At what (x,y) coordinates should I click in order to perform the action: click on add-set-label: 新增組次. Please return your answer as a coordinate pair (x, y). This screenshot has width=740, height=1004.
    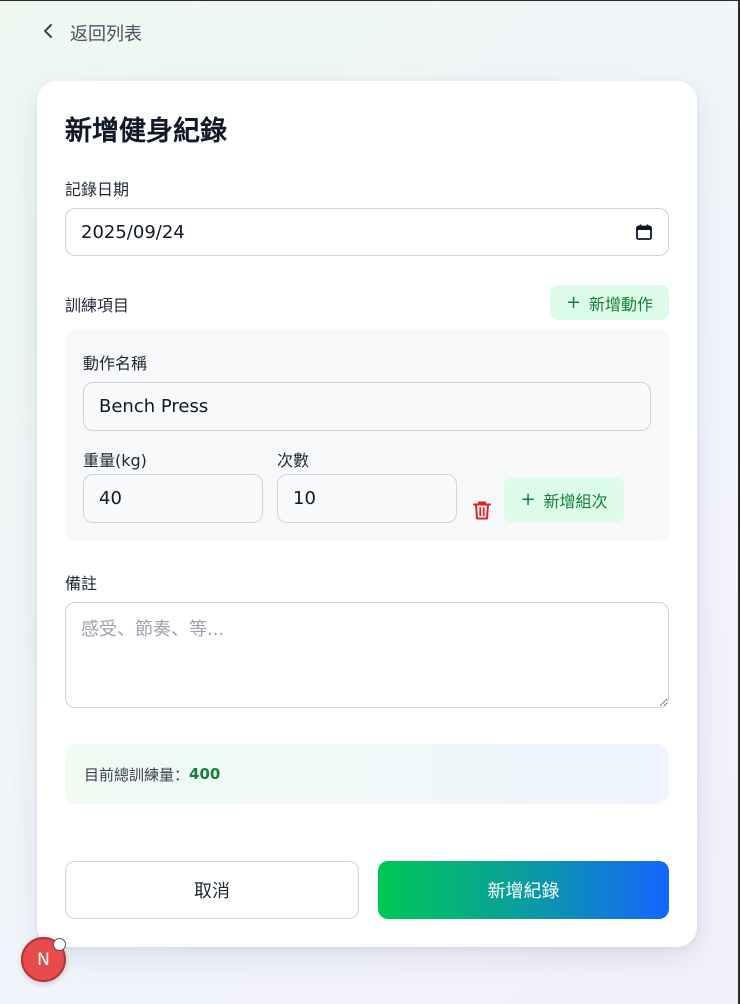
    Looking at the image, I should click on (575, 501).